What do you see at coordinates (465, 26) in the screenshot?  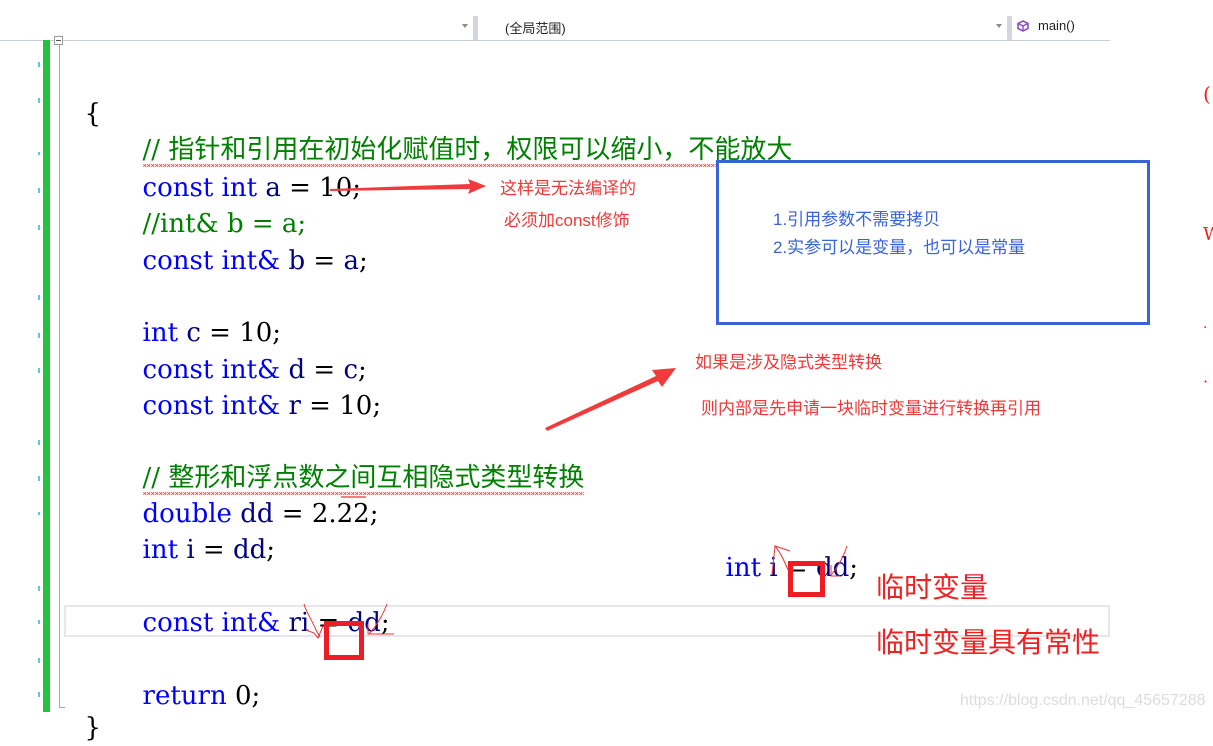 I see `project-dropdown-arrow-icon` at bounding box center [465, 26].